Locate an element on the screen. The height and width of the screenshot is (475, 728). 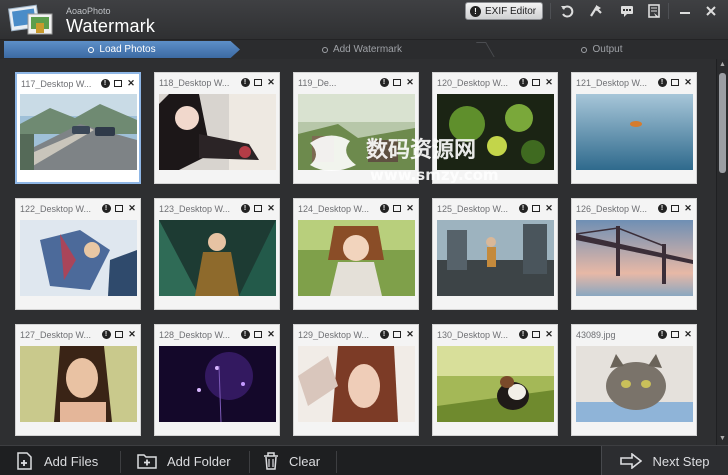
step-load-photos: Load Photos is located at coordinates (122, 49).